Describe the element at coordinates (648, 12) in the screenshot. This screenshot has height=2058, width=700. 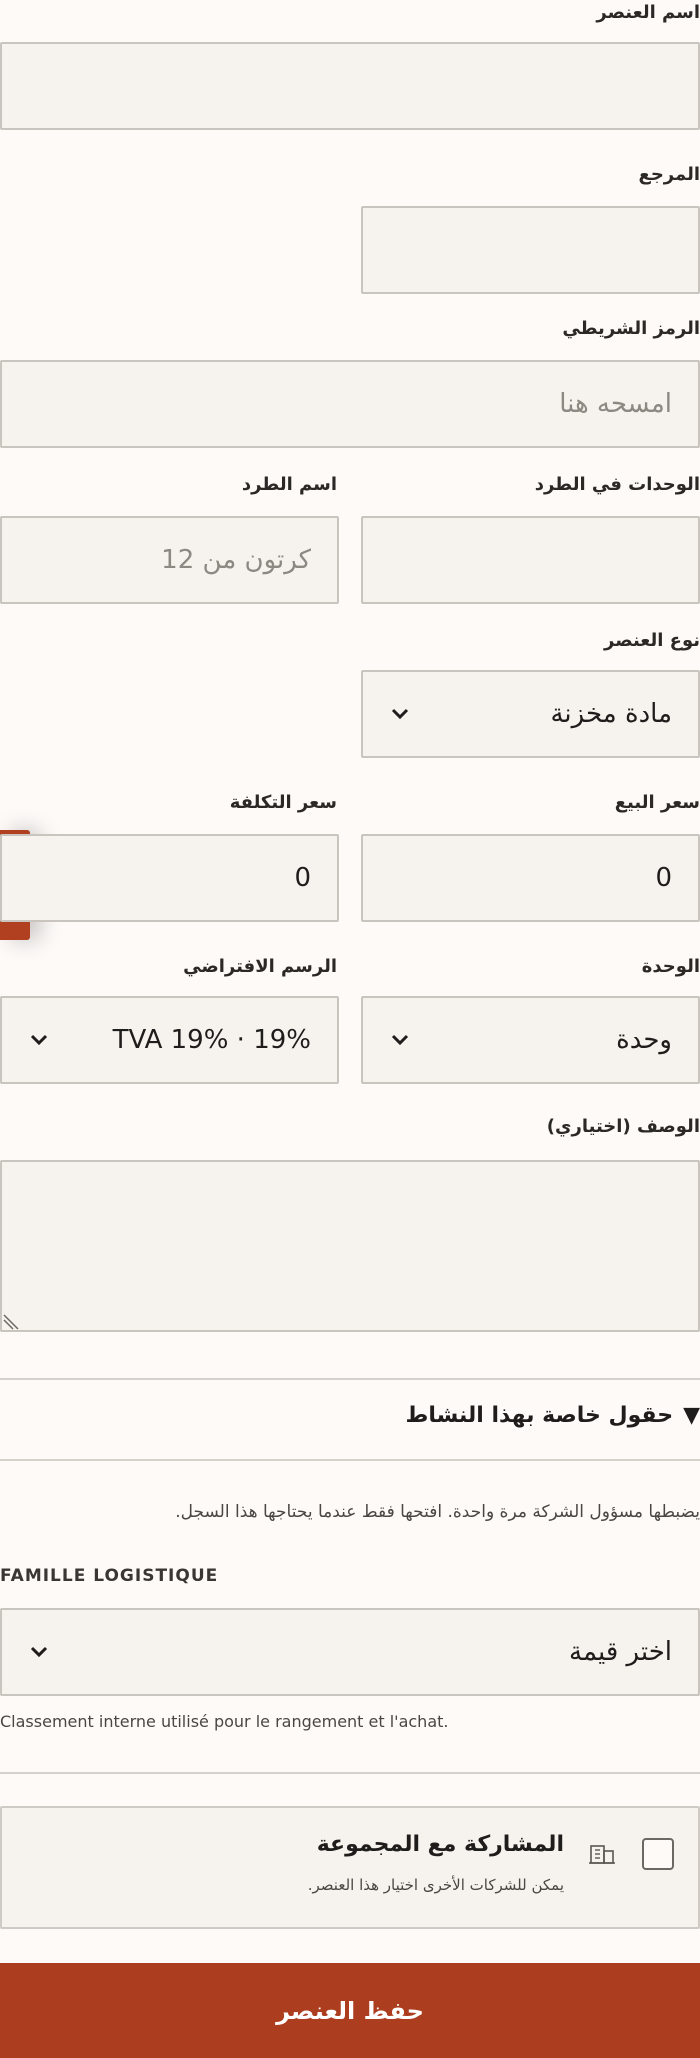
I see `item-name-label: اسم العنصر` at that location.